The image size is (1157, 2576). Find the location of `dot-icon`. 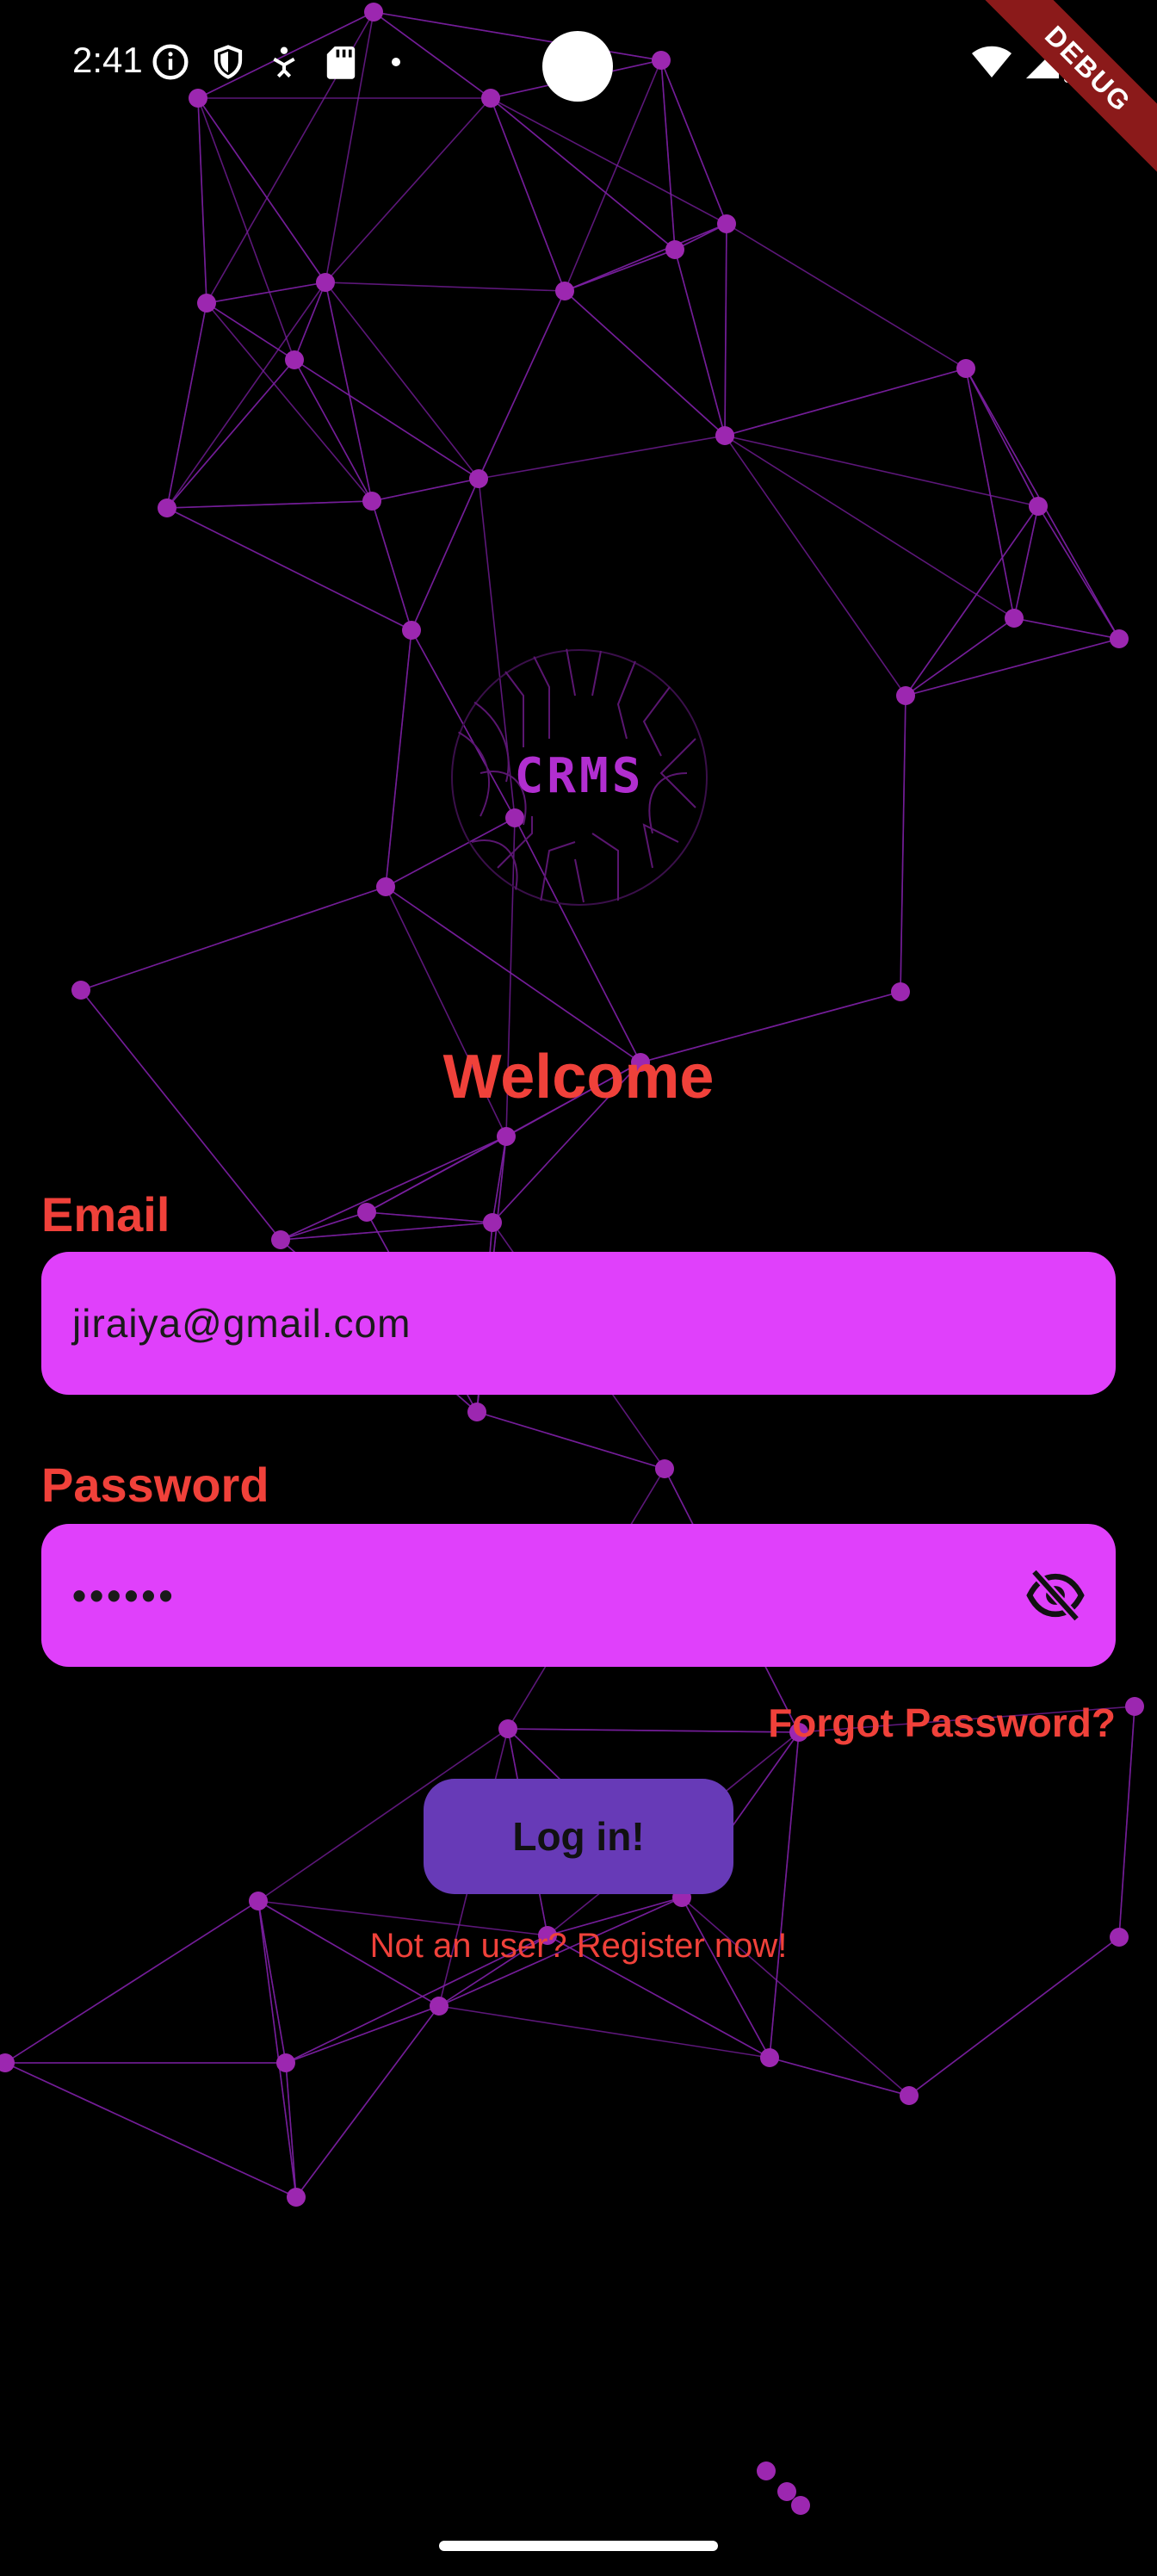

dot-icon is located at coordinates (396, 62).